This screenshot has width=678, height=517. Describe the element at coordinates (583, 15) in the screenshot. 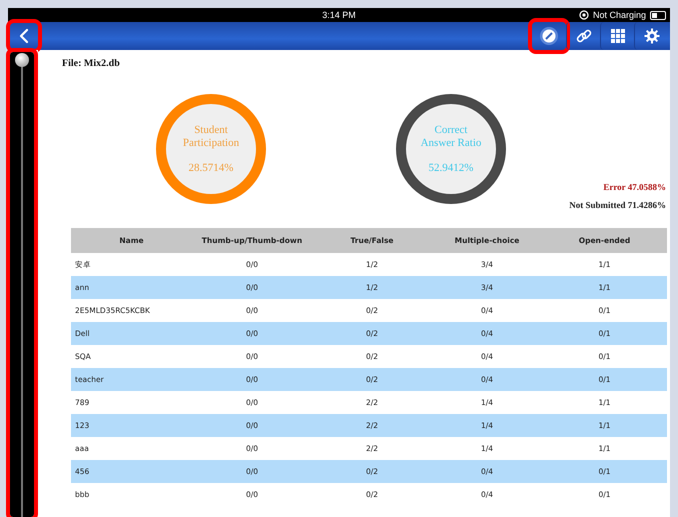

I see `orientation-lock-icon` at that location.